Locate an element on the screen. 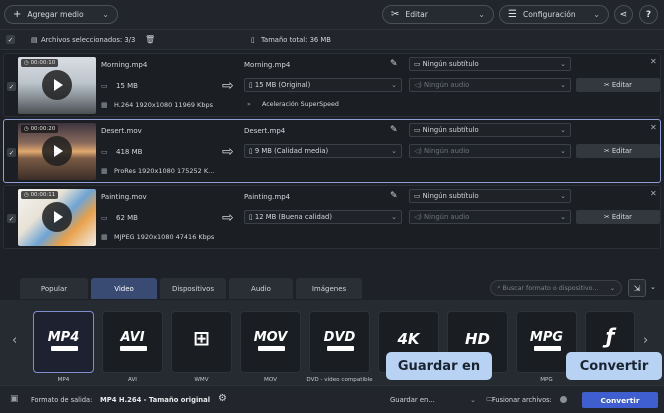  merge-files-label: Fusionar archivos: is located at coordinates (522, 400).